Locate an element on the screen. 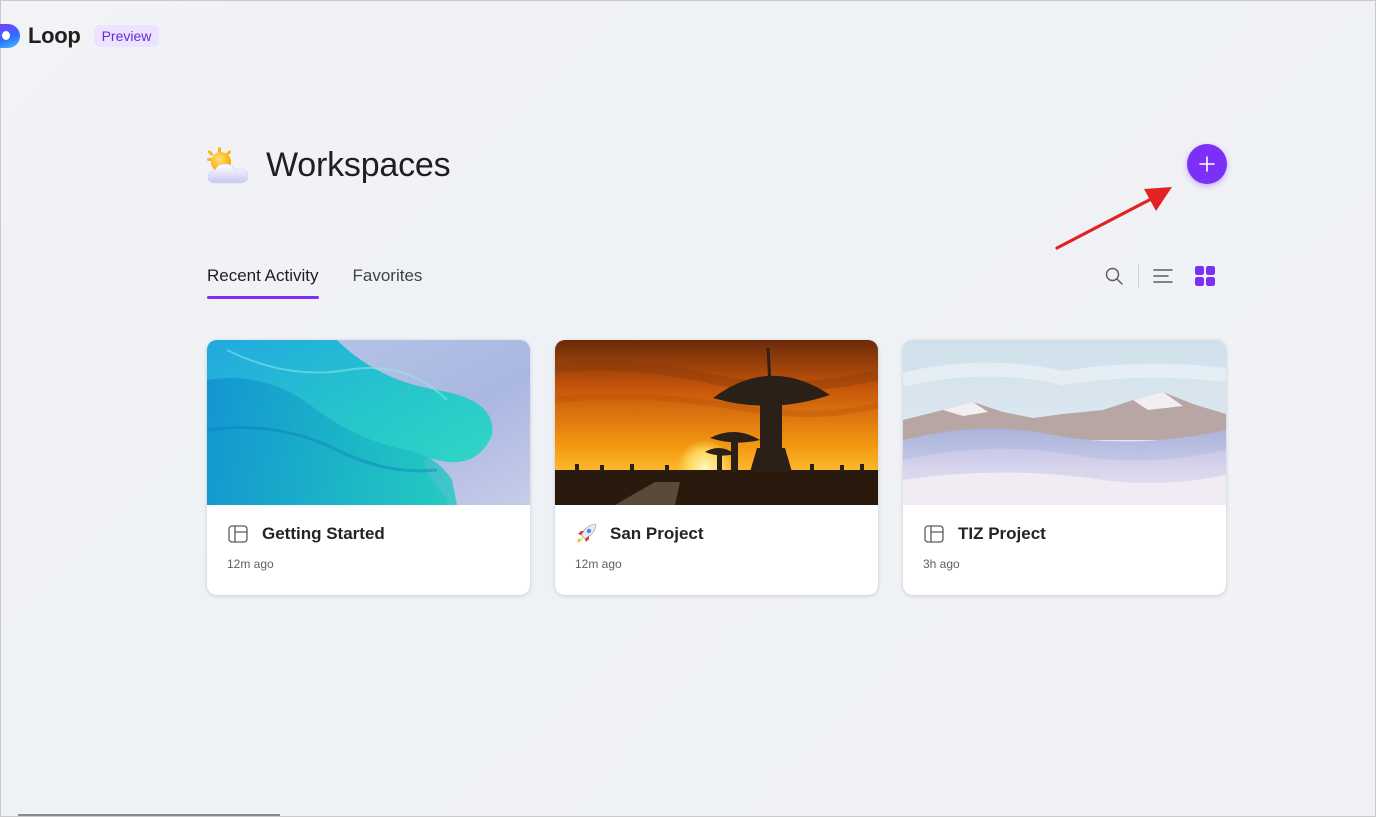  tab-favorites: Favorites is located at coordinates (388, 281).